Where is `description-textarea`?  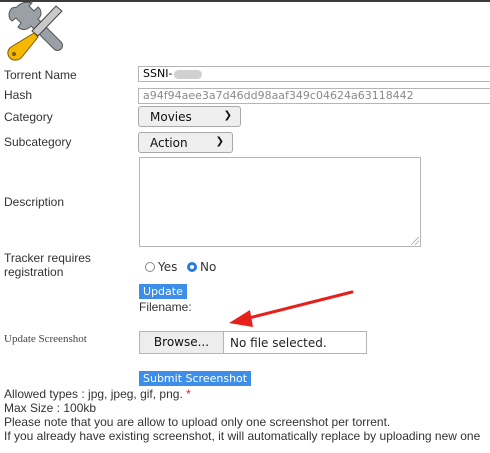 description-textarea is located at coordinates (280, 202).